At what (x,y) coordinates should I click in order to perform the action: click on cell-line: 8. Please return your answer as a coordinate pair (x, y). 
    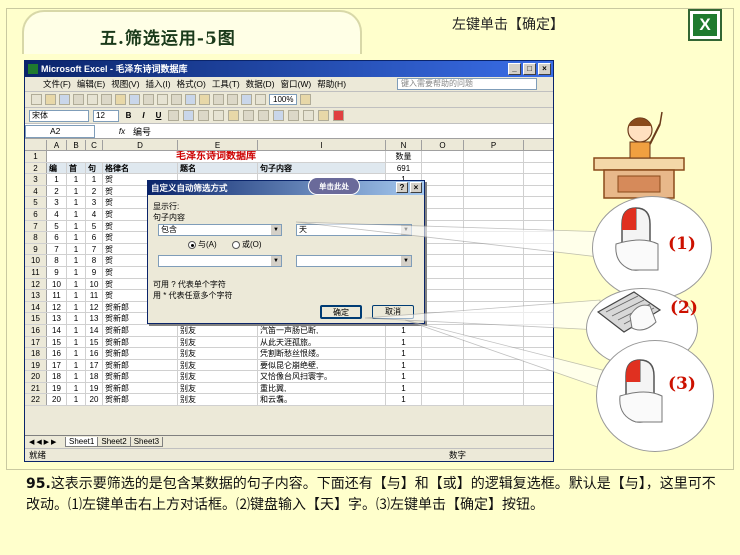
    Looking at the image, I should click on (94, 260).